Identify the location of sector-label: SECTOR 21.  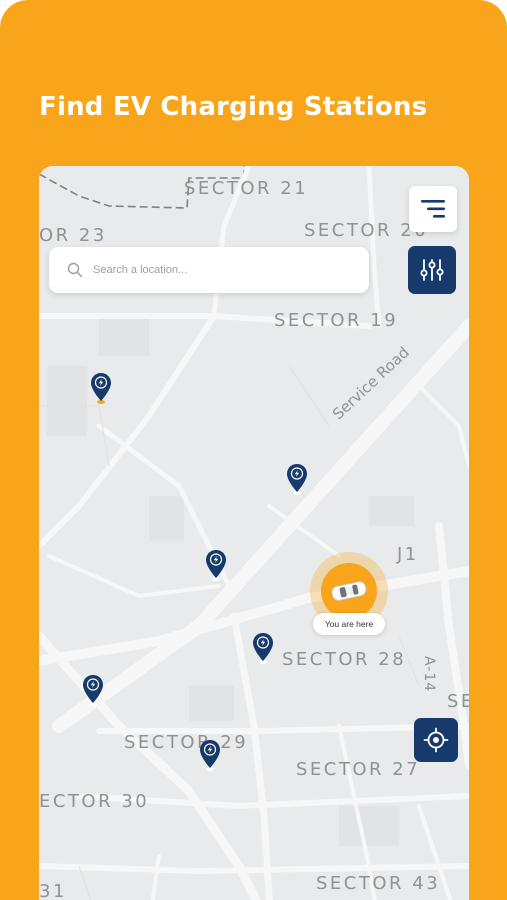
(246, 188).